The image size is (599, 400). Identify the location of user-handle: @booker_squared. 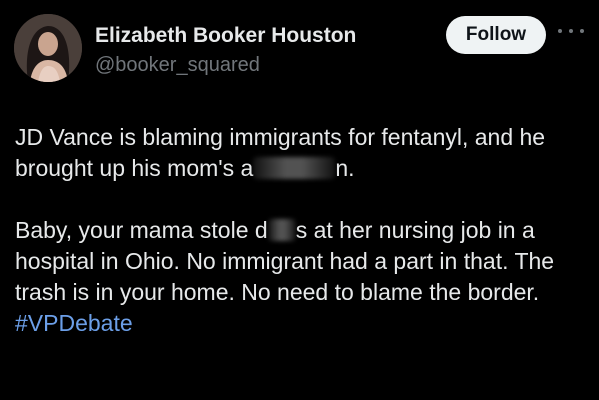
(225, 65).